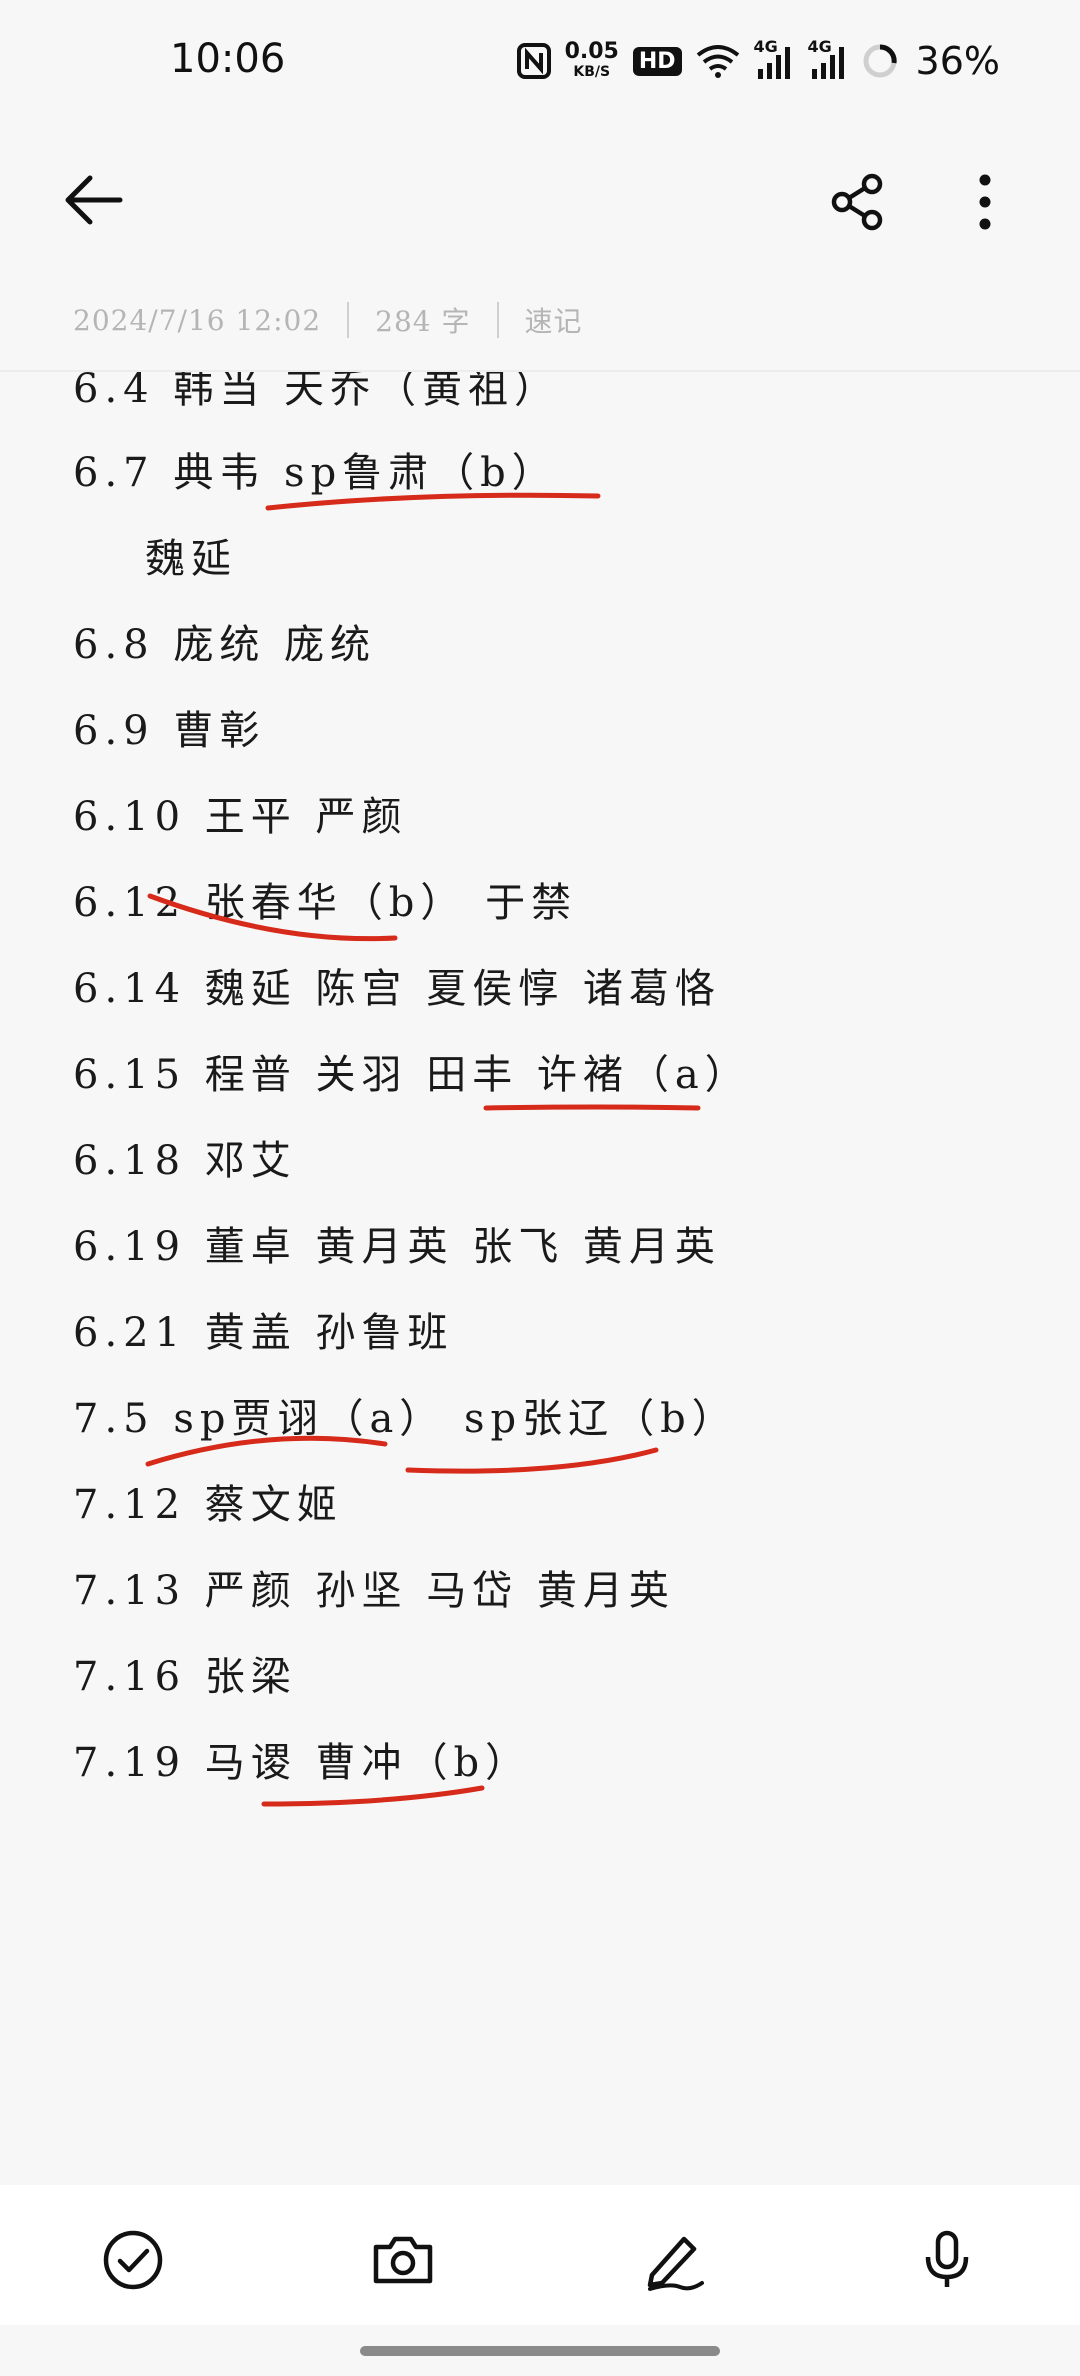  I want to click on status-bar: 10:06 0.05 KB/S HD 4G 4G 36%, so click(540, 60).